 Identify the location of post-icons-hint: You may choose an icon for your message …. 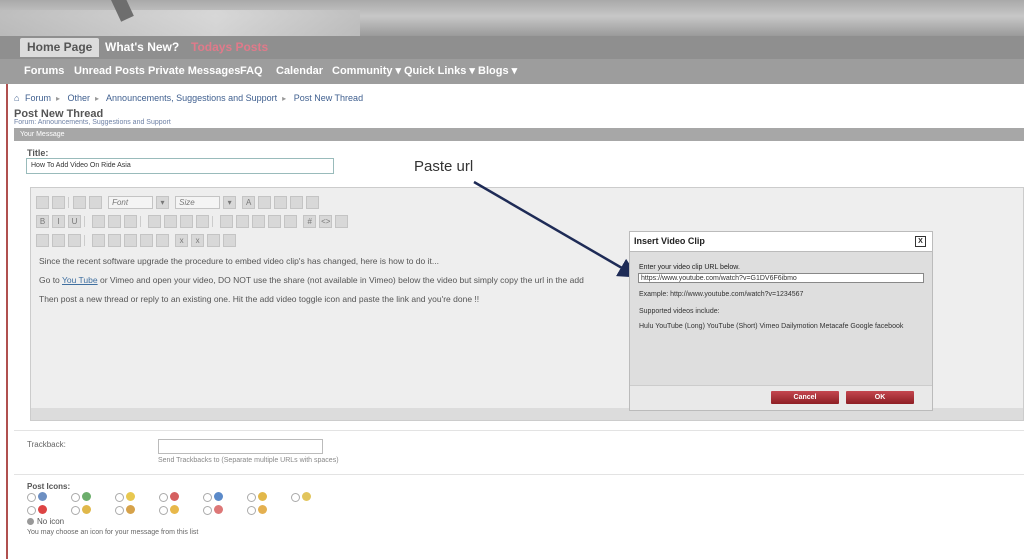
(113, 532).